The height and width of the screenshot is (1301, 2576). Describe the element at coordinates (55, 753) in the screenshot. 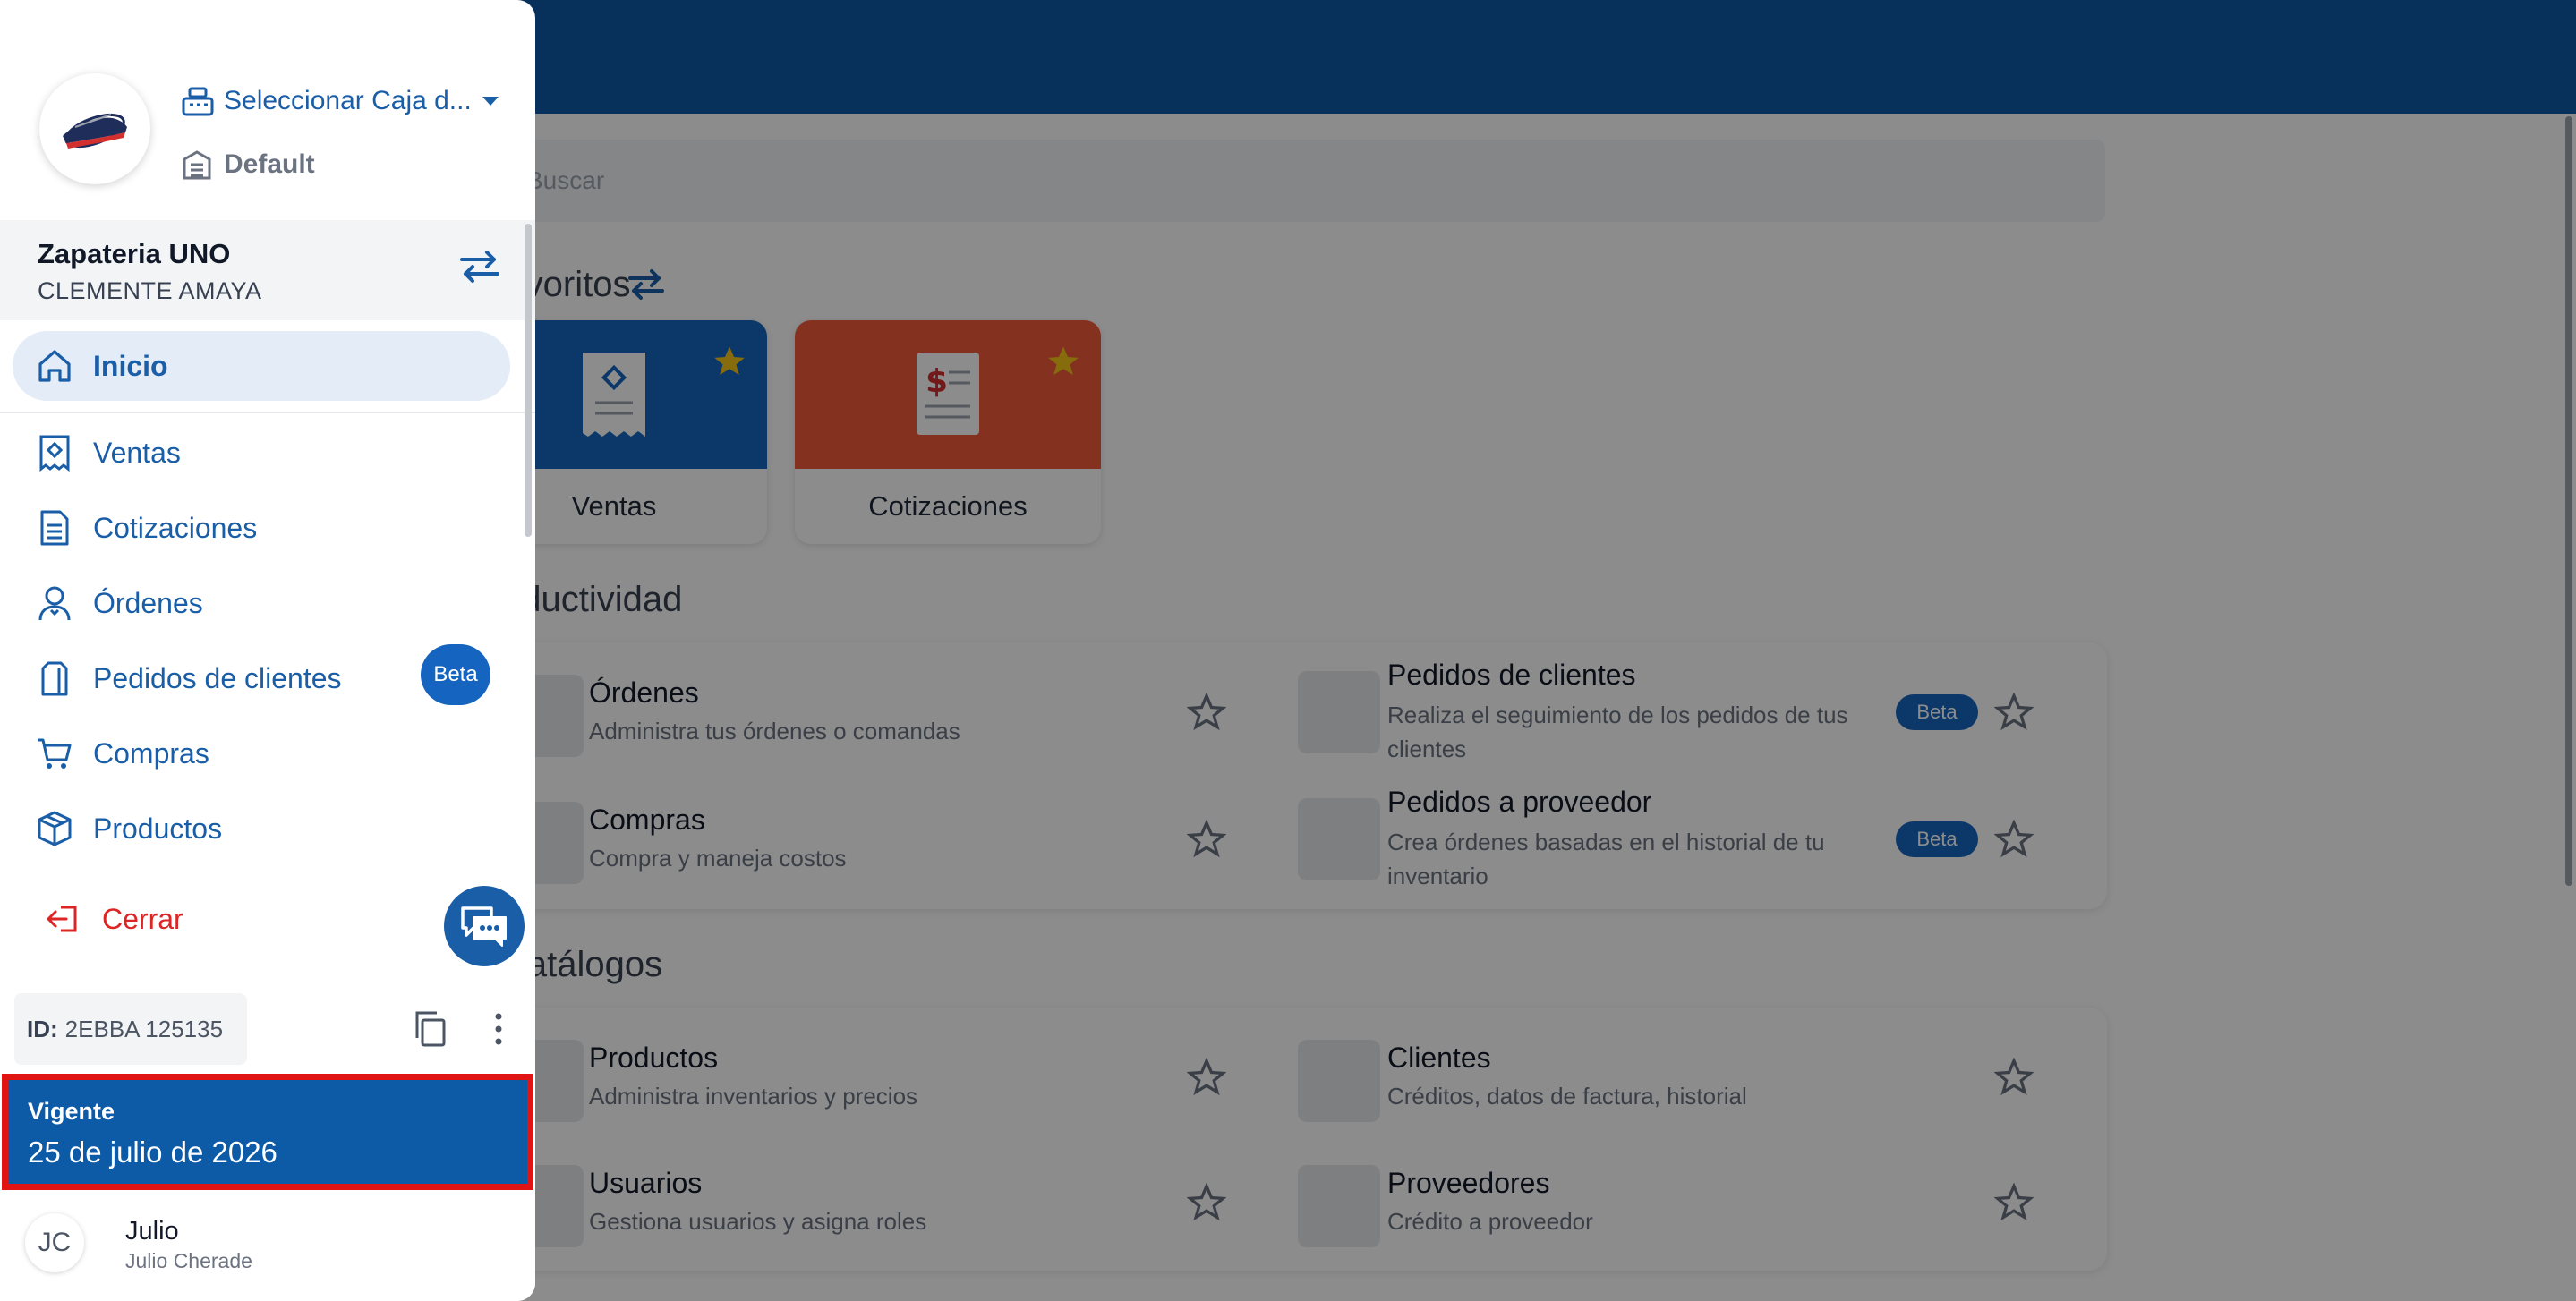

I see `cart-icon` at that location.